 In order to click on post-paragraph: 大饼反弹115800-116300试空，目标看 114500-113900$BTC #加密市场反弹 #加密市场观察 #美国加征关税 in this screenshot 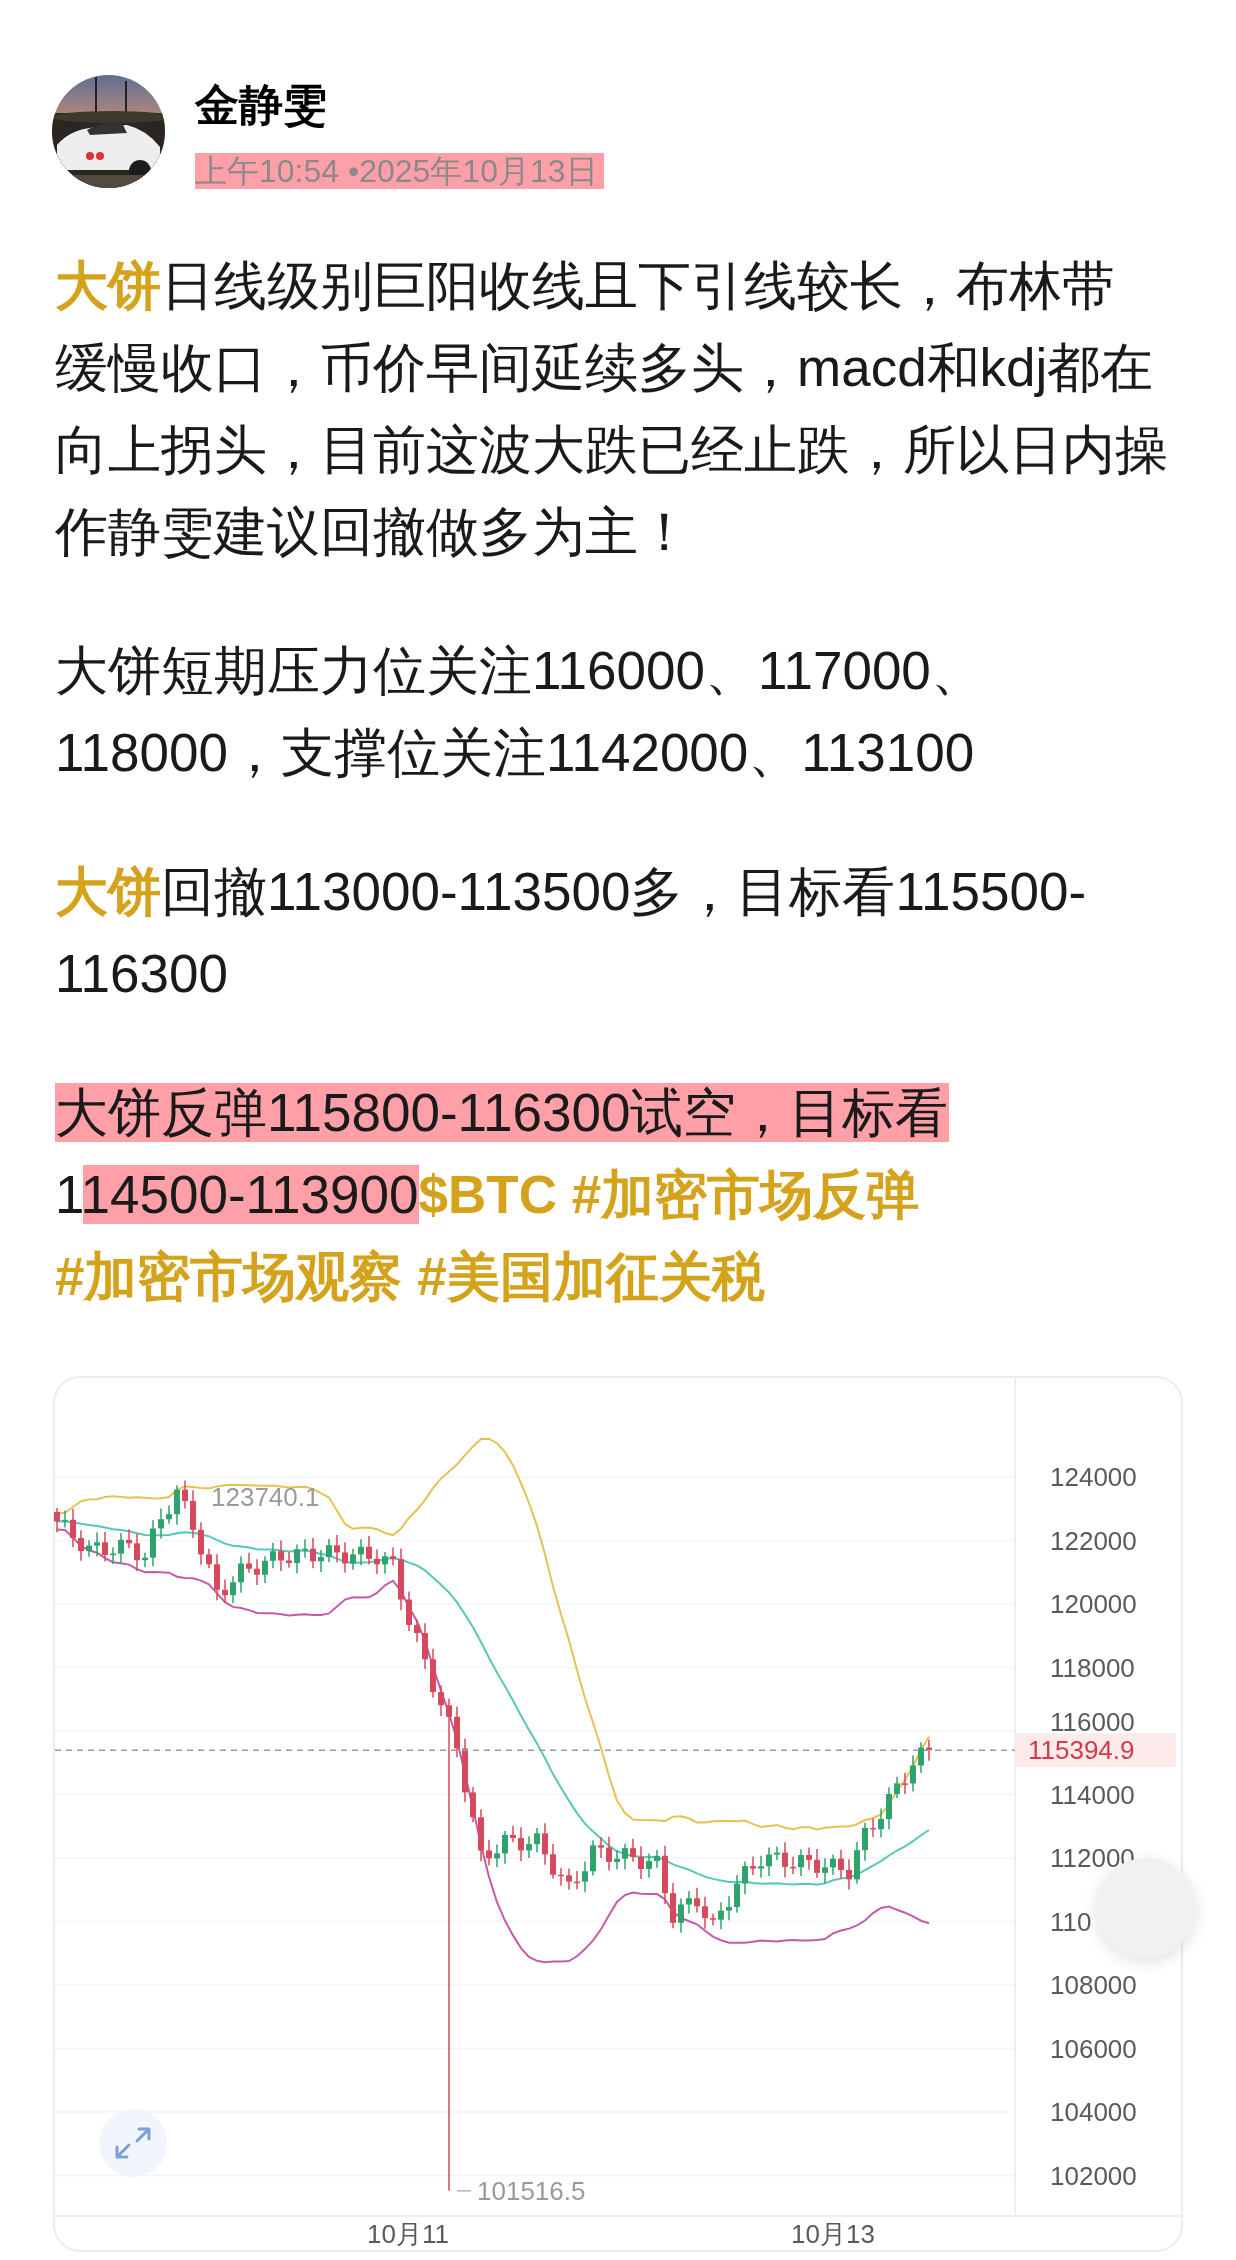, I will do `click(502, 1195)`.